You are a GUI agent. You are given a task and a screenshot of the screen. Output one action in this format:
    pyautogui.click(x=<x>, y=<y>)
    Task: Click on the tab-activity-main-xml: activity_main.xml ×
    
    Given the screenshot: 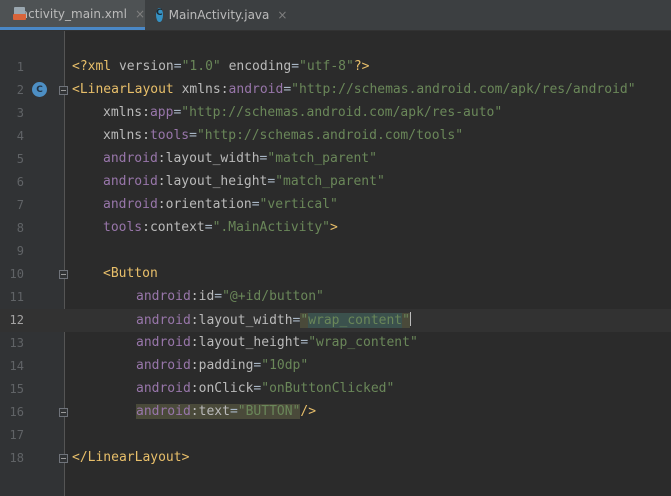 What is the action you would take?
    pyautogui.click(x=72, y=15)
    